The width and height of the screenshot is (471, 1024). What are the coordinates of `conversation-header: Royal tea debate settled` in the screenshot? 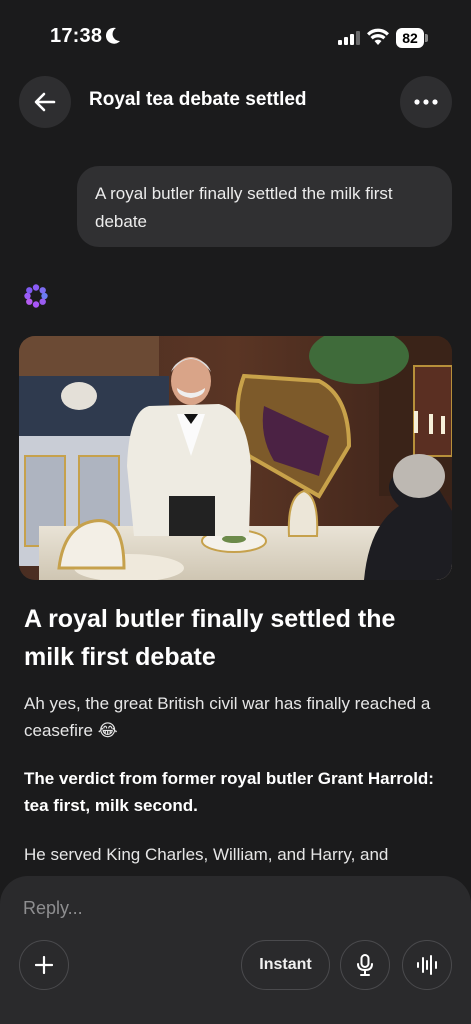 It's located at (235, 102).